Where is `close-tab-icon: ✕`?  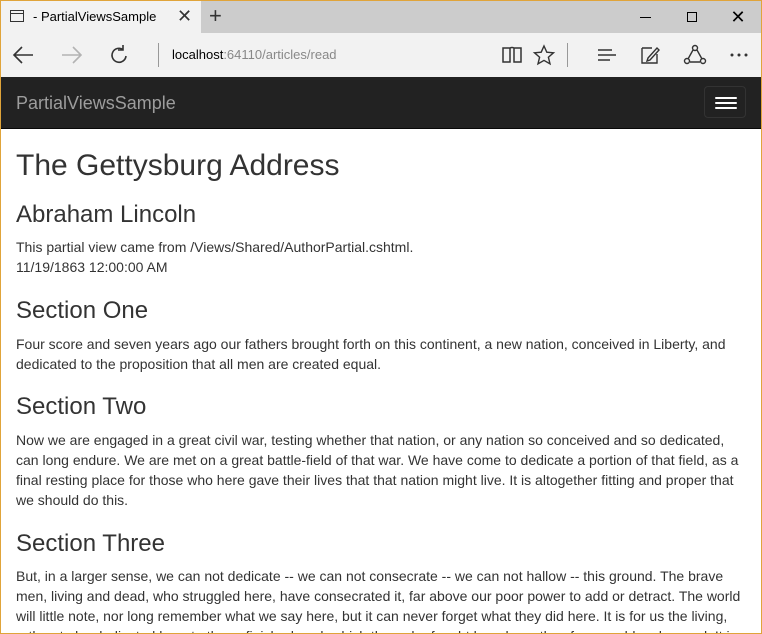
close-tab-icon: ✕ is located at coordinates (184, 16).